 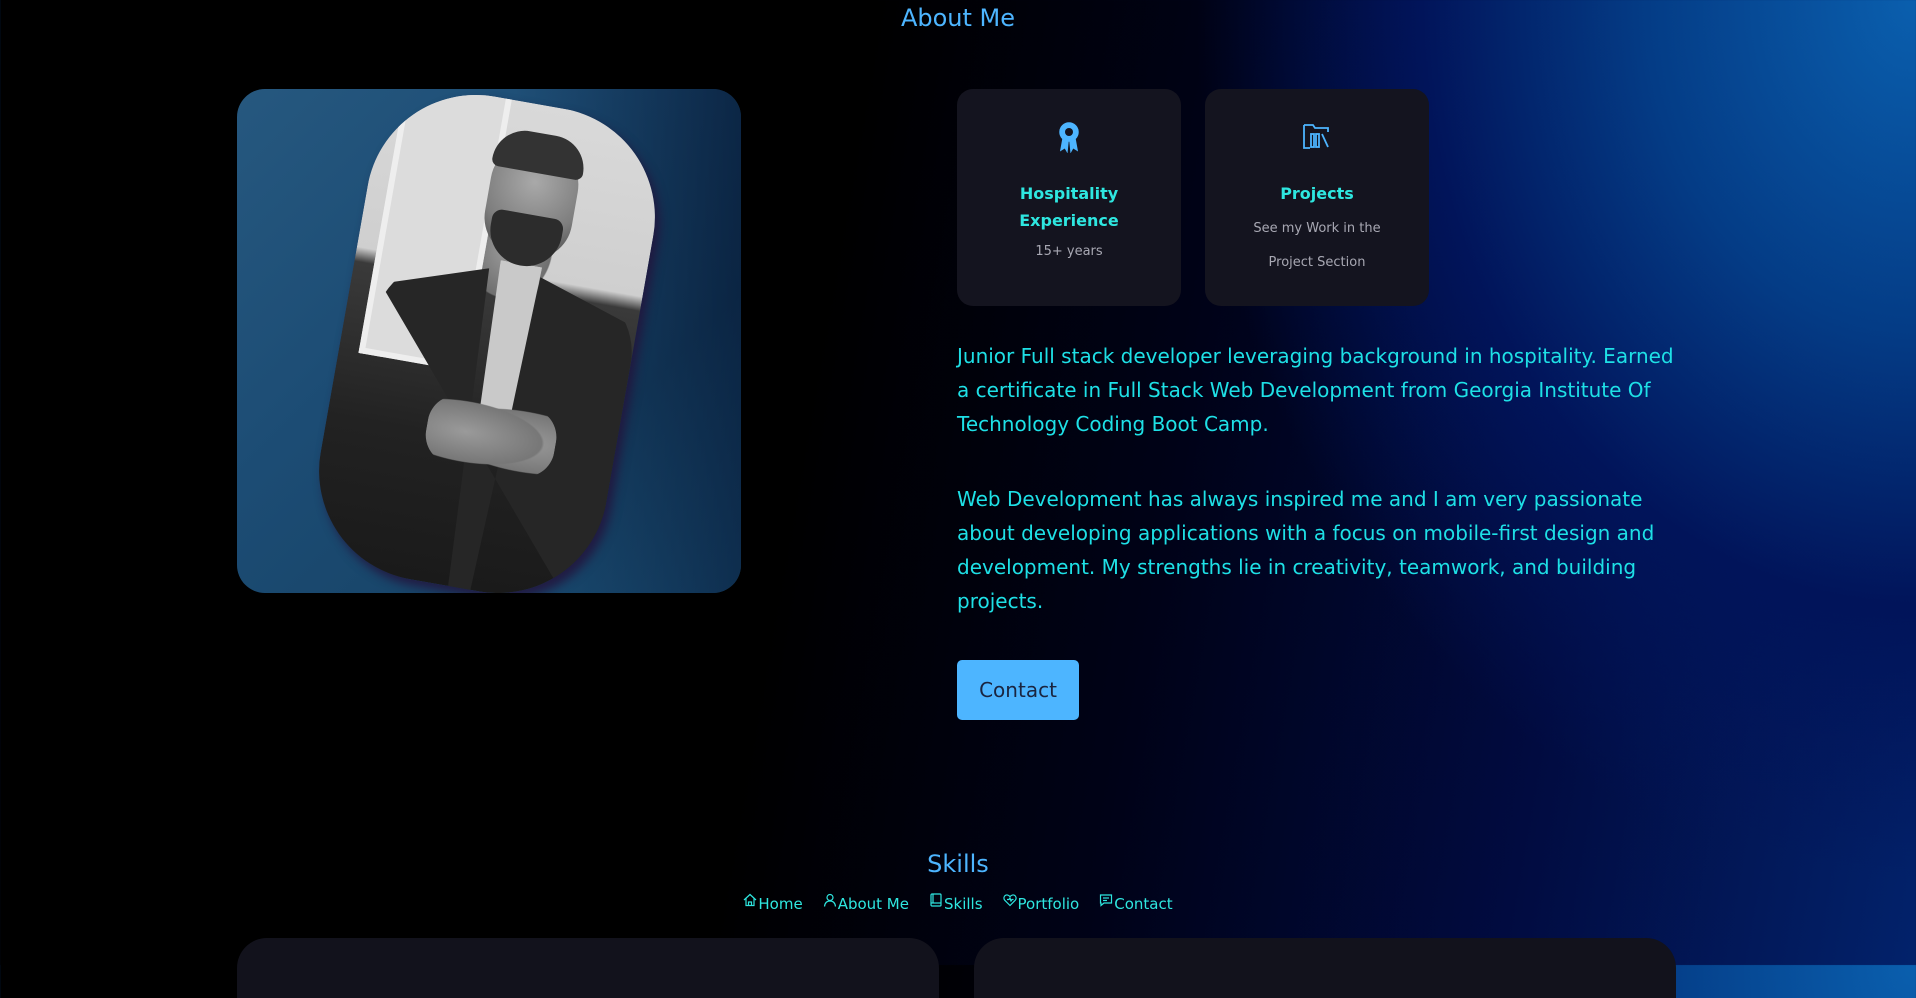 I want to click on about-image-frame, so click(x=489, y=341).